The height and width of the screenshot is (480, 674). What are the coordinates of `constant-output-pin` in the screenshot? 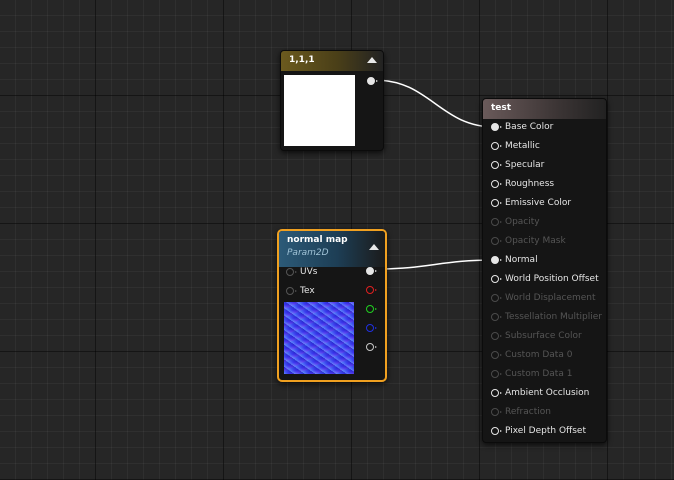 It's located at (372, 81).